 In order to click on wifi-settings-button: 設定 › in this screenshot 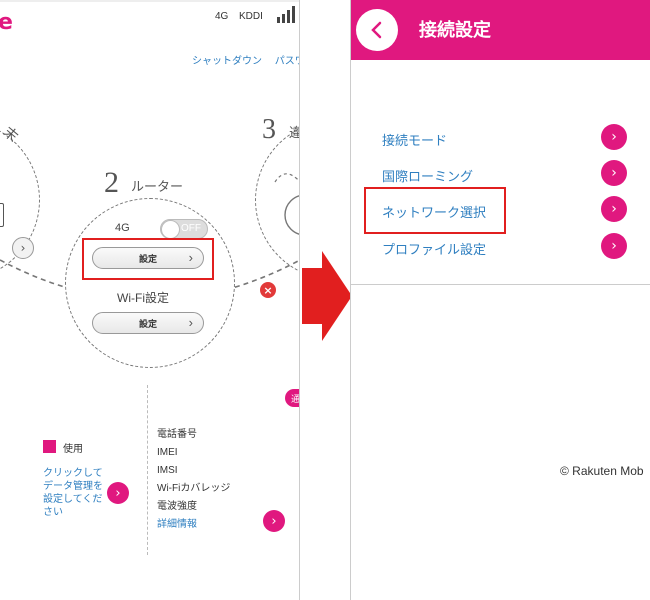, I will do `click(148, 323)`.